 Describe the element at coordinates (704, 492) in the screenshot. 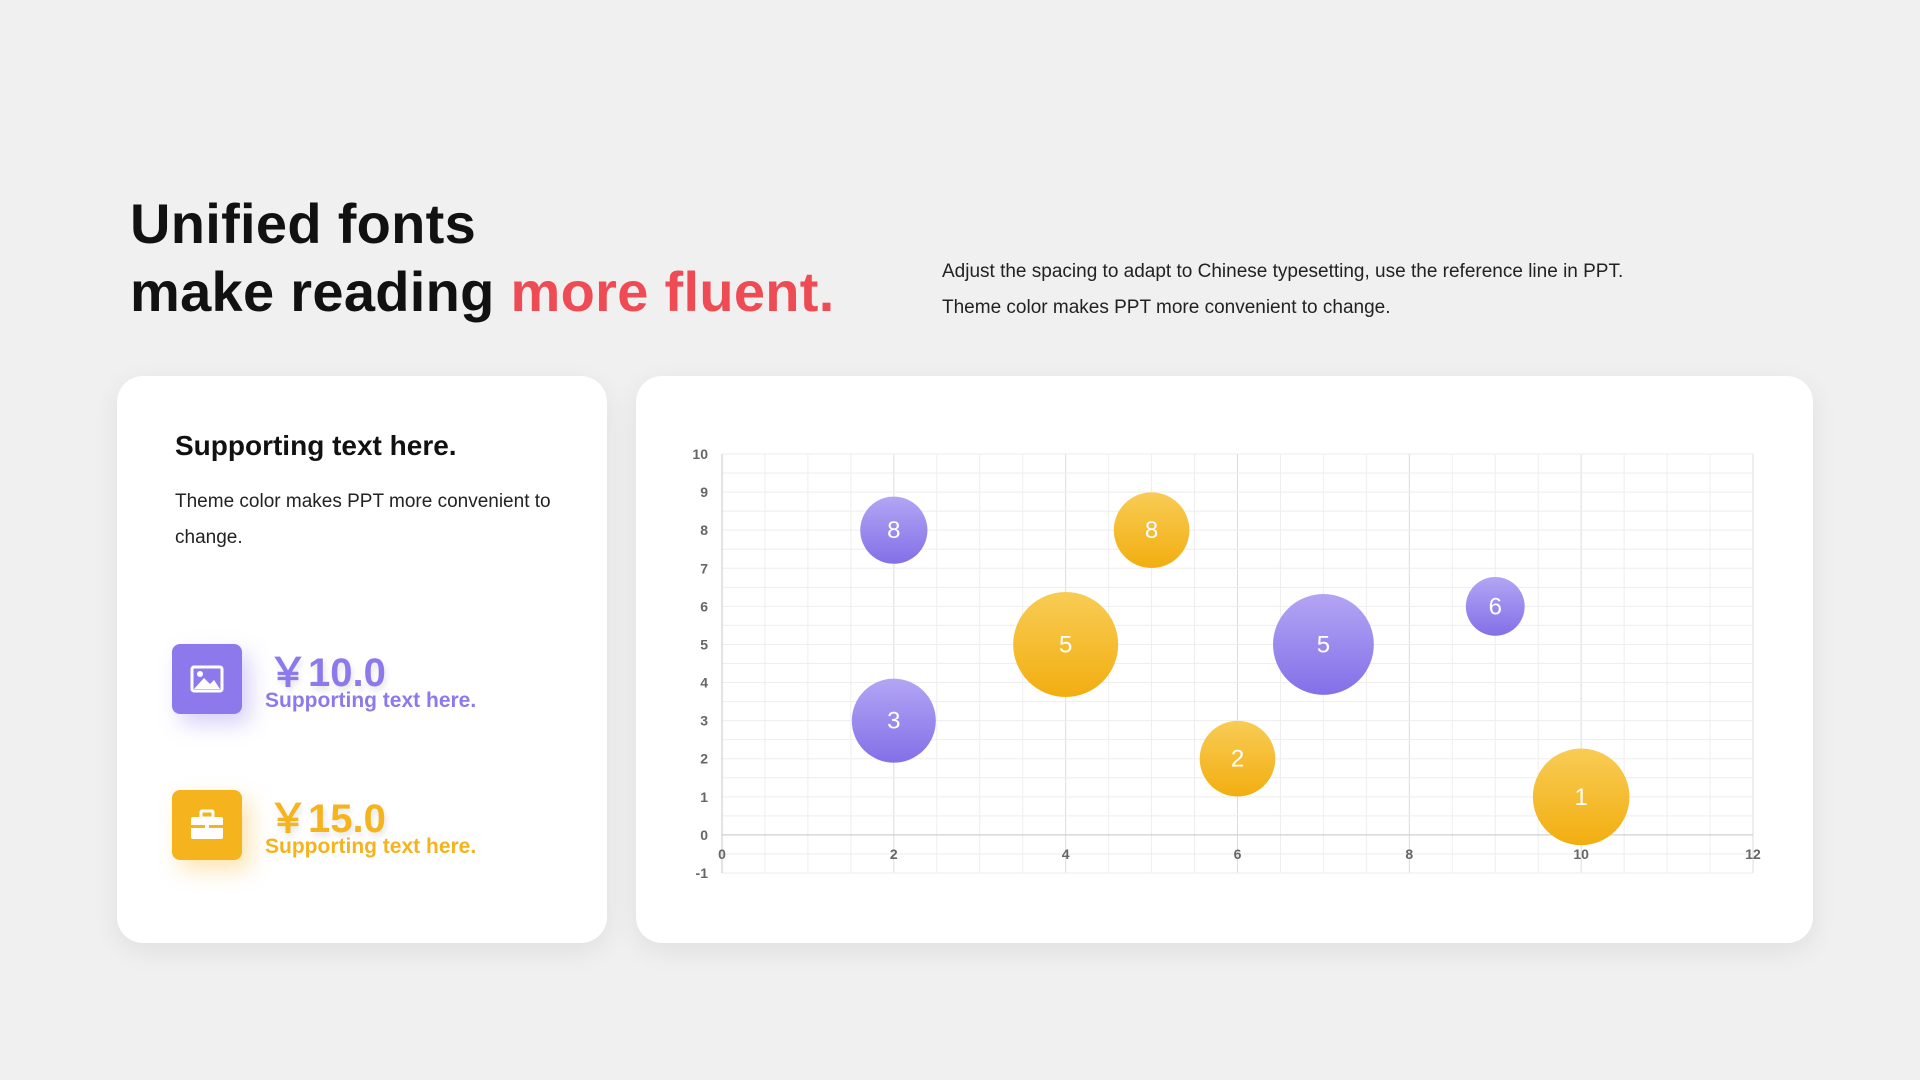

I see `y-tick-label: 9` at that location.